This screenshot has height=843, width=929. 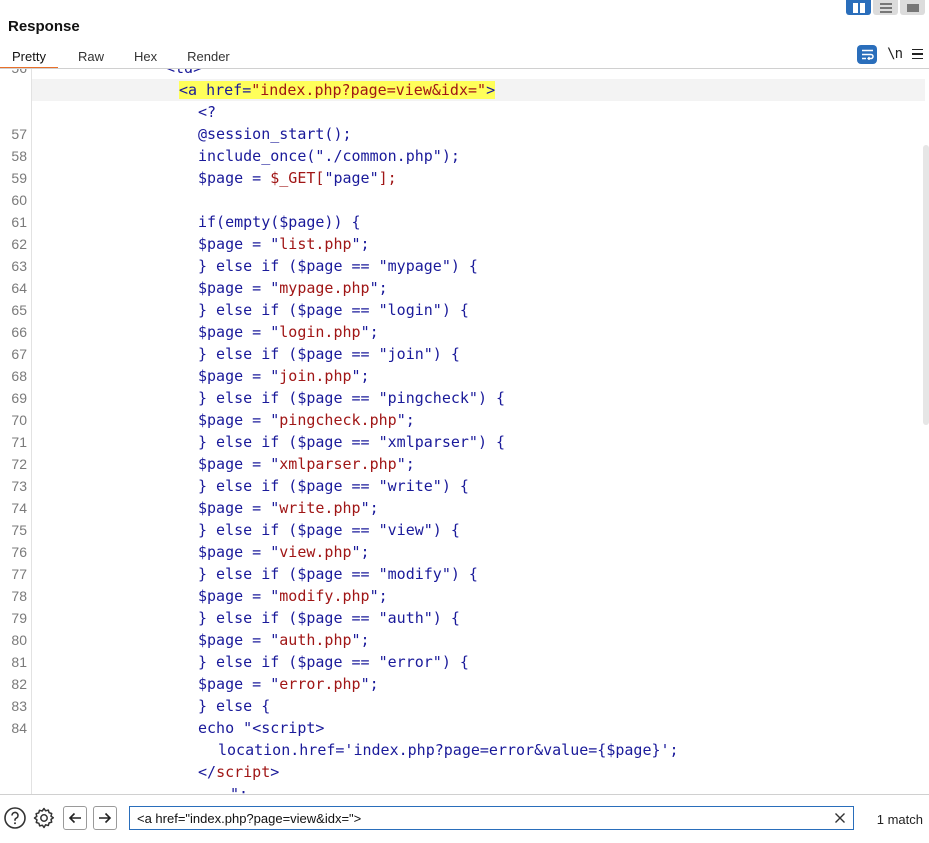 What do you see at coordinates (15, 818) in the screenshot?
I see `help-icon` at bounding box center [15, 818].